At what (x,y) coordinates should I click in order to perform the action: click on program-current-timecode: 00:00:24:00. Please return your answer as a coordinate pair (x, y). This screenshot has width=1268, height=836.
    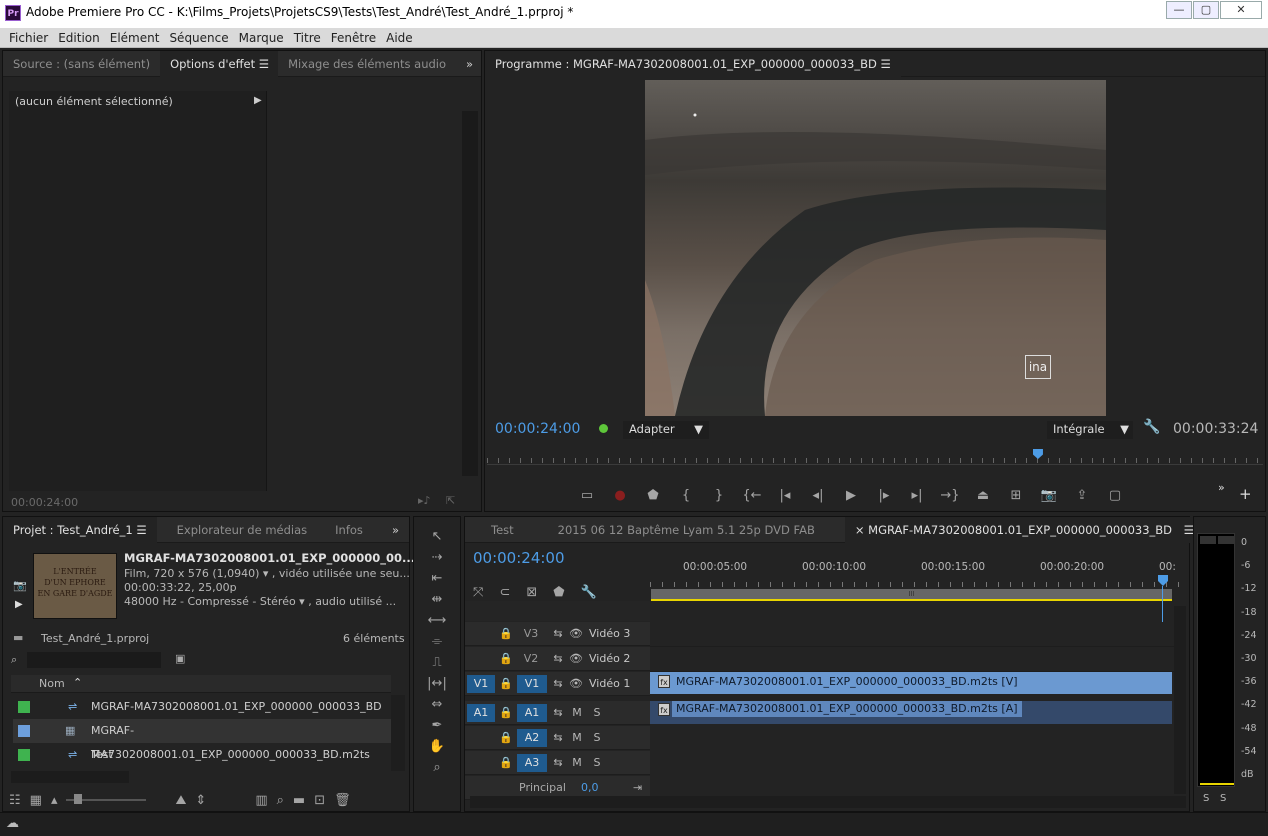
    Looking at the image, I should click on (537, 429).